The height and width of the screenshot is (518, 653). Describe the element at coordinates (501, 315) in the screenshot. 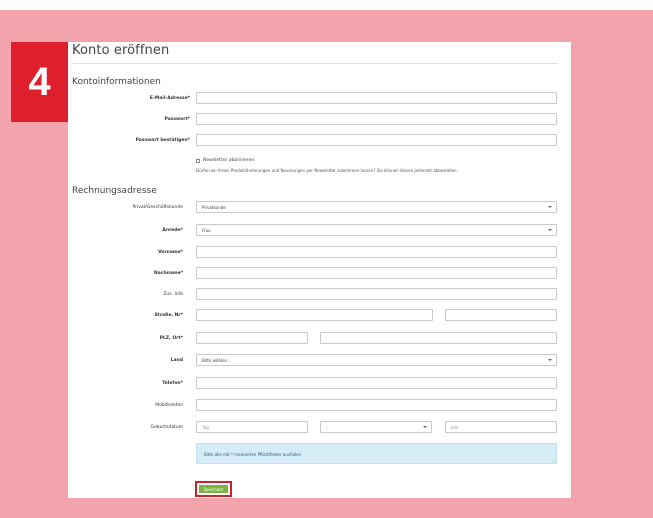

I see `house-number-field` at that location.